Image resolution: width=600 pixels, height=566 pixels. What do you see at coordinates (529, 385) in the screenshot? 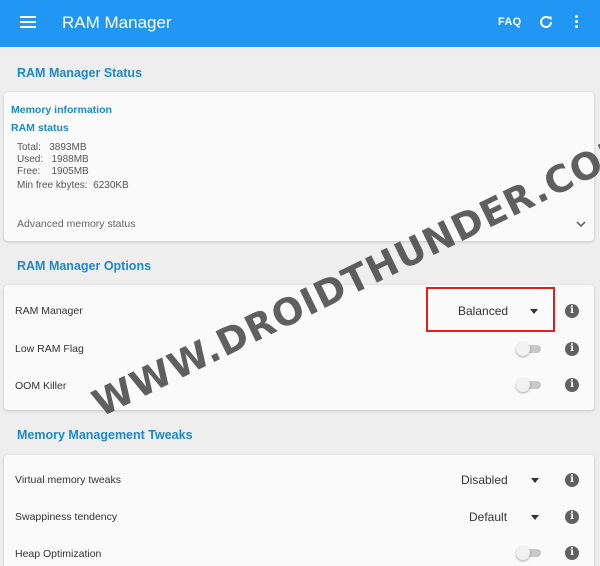
I see `oom-killer-toggle` at bounding box center [529, 385].